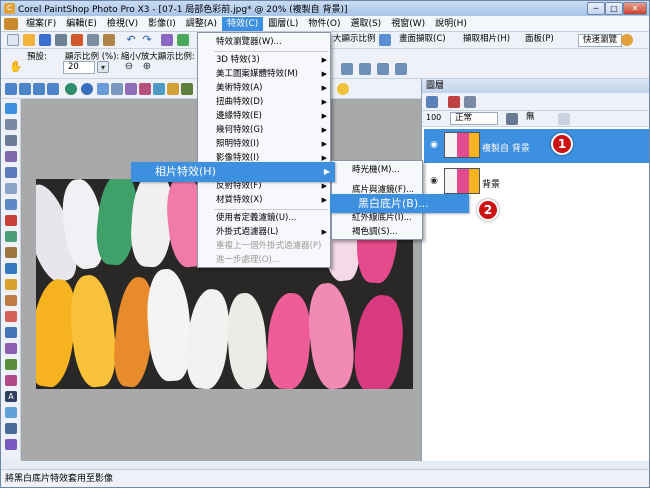 Image resolution: width=650 pixels, height=488 pixels. What do you see at coordinates (11, 140) in the screenshot?
I see `move-tool-icon` at bounding box center [11, 140].